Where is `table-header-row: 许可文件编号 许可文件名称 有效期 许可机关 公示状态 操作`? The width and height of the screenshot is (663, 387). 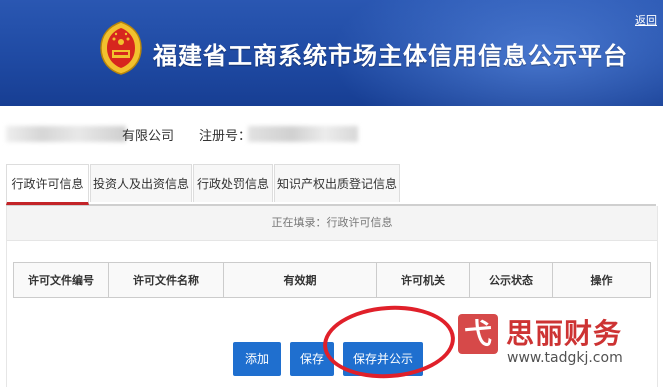
table-header-row: 许可文件编号 许可文件名称 有效期 许可机关 公示状态 操作 is located at coordinates (332, 280).